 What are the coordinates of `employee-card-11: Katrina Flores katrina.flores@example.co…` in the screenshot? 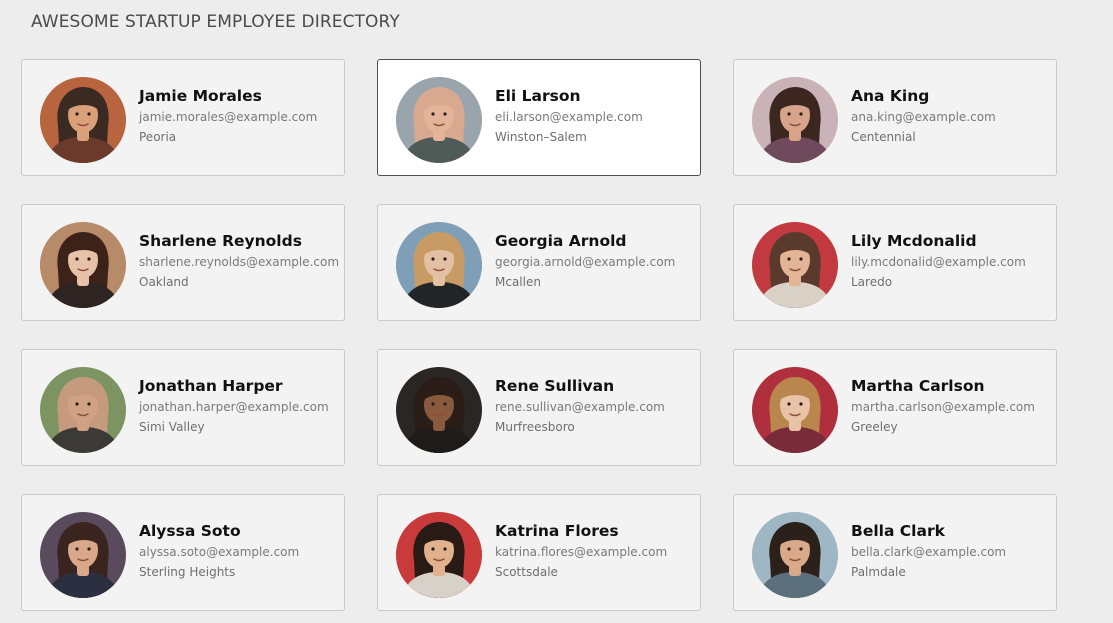 It's located at (539, 552).